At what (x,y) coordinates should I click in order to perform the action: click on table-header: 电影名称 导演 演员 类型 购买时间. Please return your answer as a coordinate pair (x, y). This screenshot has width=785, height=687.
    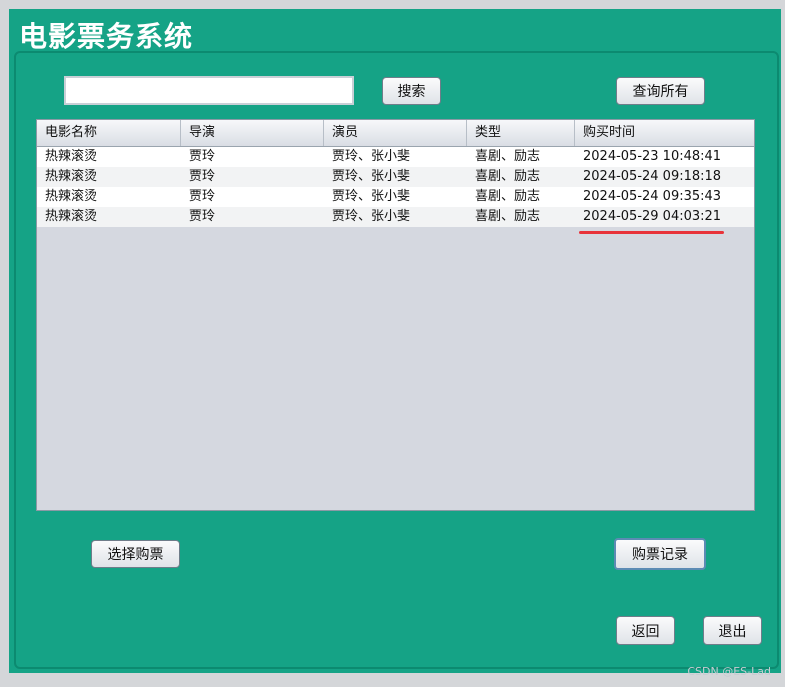
    Looking at the image, I should click on (395, 133).